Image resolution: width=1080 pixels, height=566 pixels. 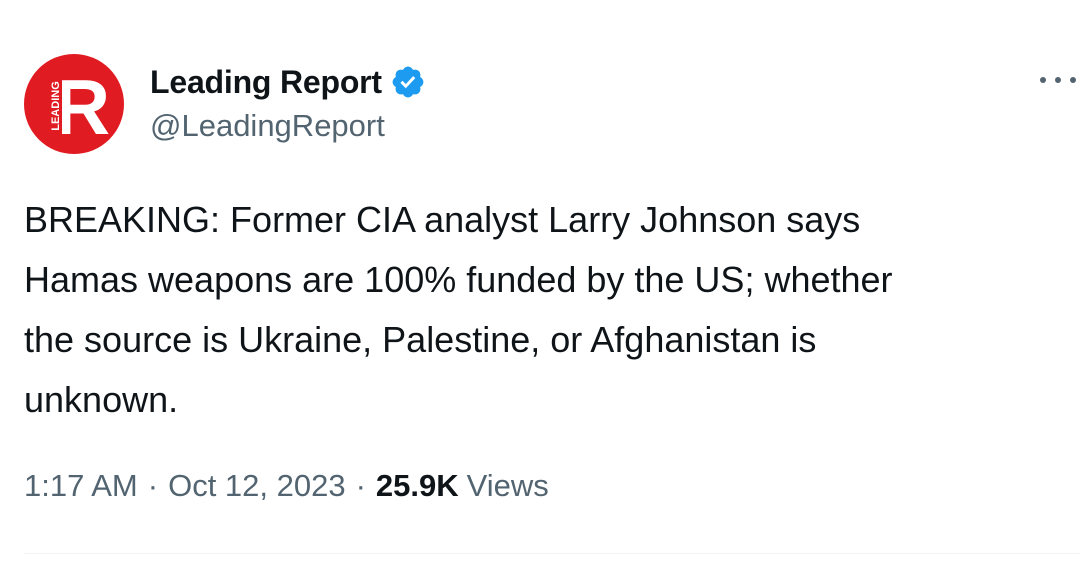 I want to click on author-display-name: Leading Report, so click(x=266, y=82).